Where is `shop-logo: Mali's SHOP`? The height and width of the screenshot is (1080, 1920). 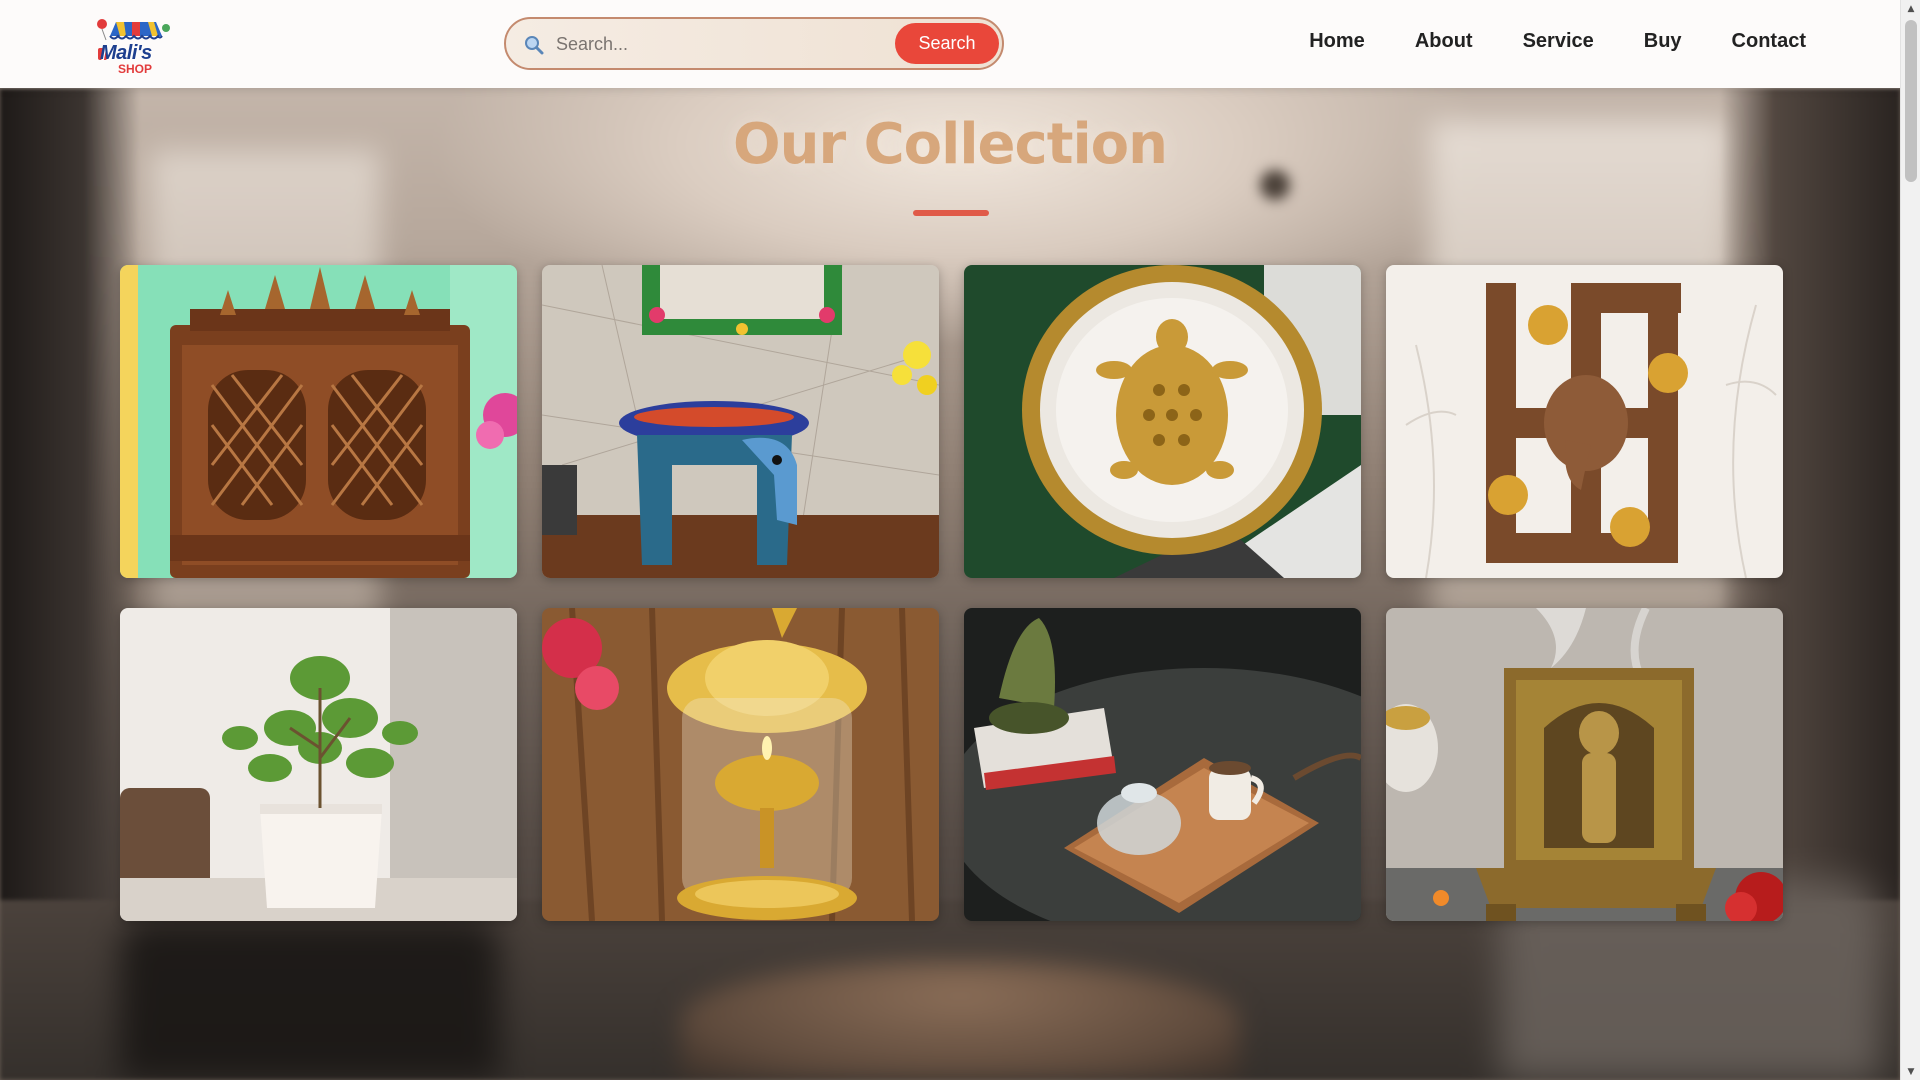 shop-logo: Mali's SHOP is located at coordinates (135, 45).